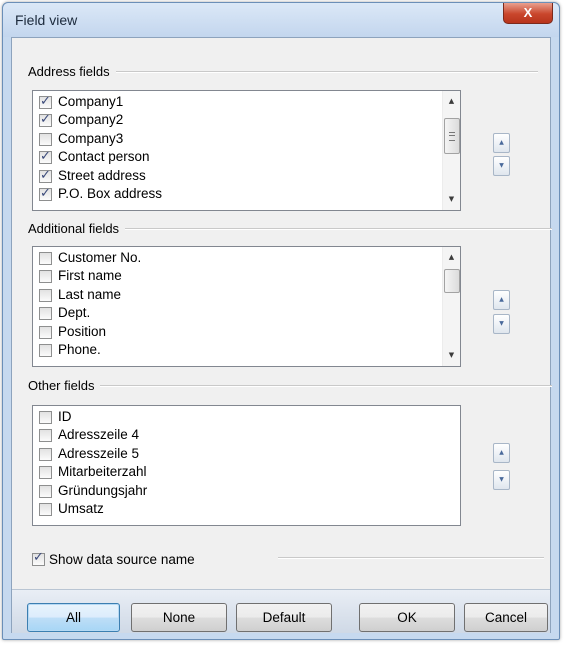 This screenshot has width=566, height=646. What do you see at coordinates (248, 332) in the screenshot?
I see `list-item: Position` at bounding box center [248, 332].